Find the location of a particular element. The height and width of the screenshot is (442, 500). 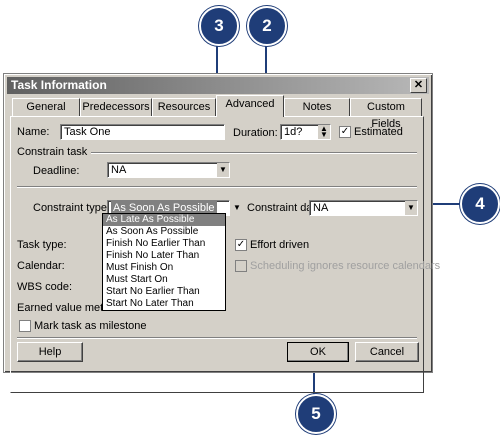

close-icon: ✕ is located at coordinates (418, 85).